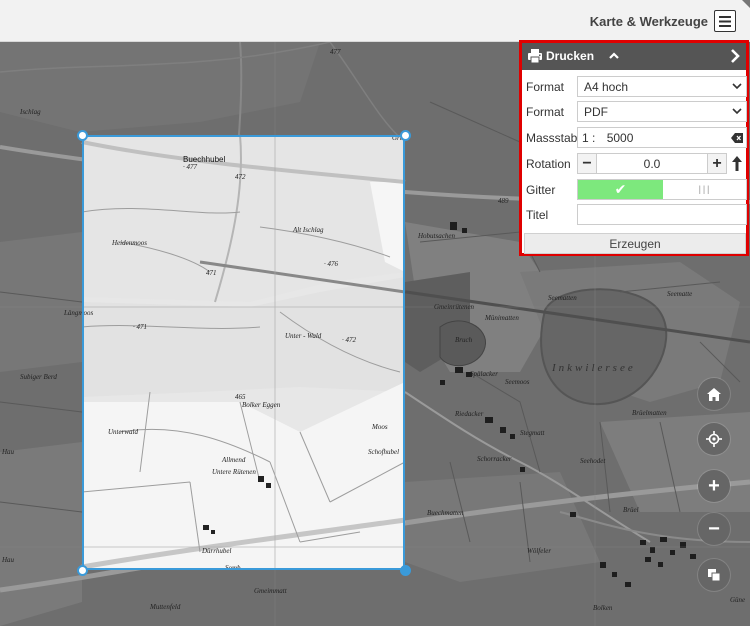 Image resolution: width=750 pixels, height=626 pixels. I want to click on spot-height-label: · 476, so click(331, 264).